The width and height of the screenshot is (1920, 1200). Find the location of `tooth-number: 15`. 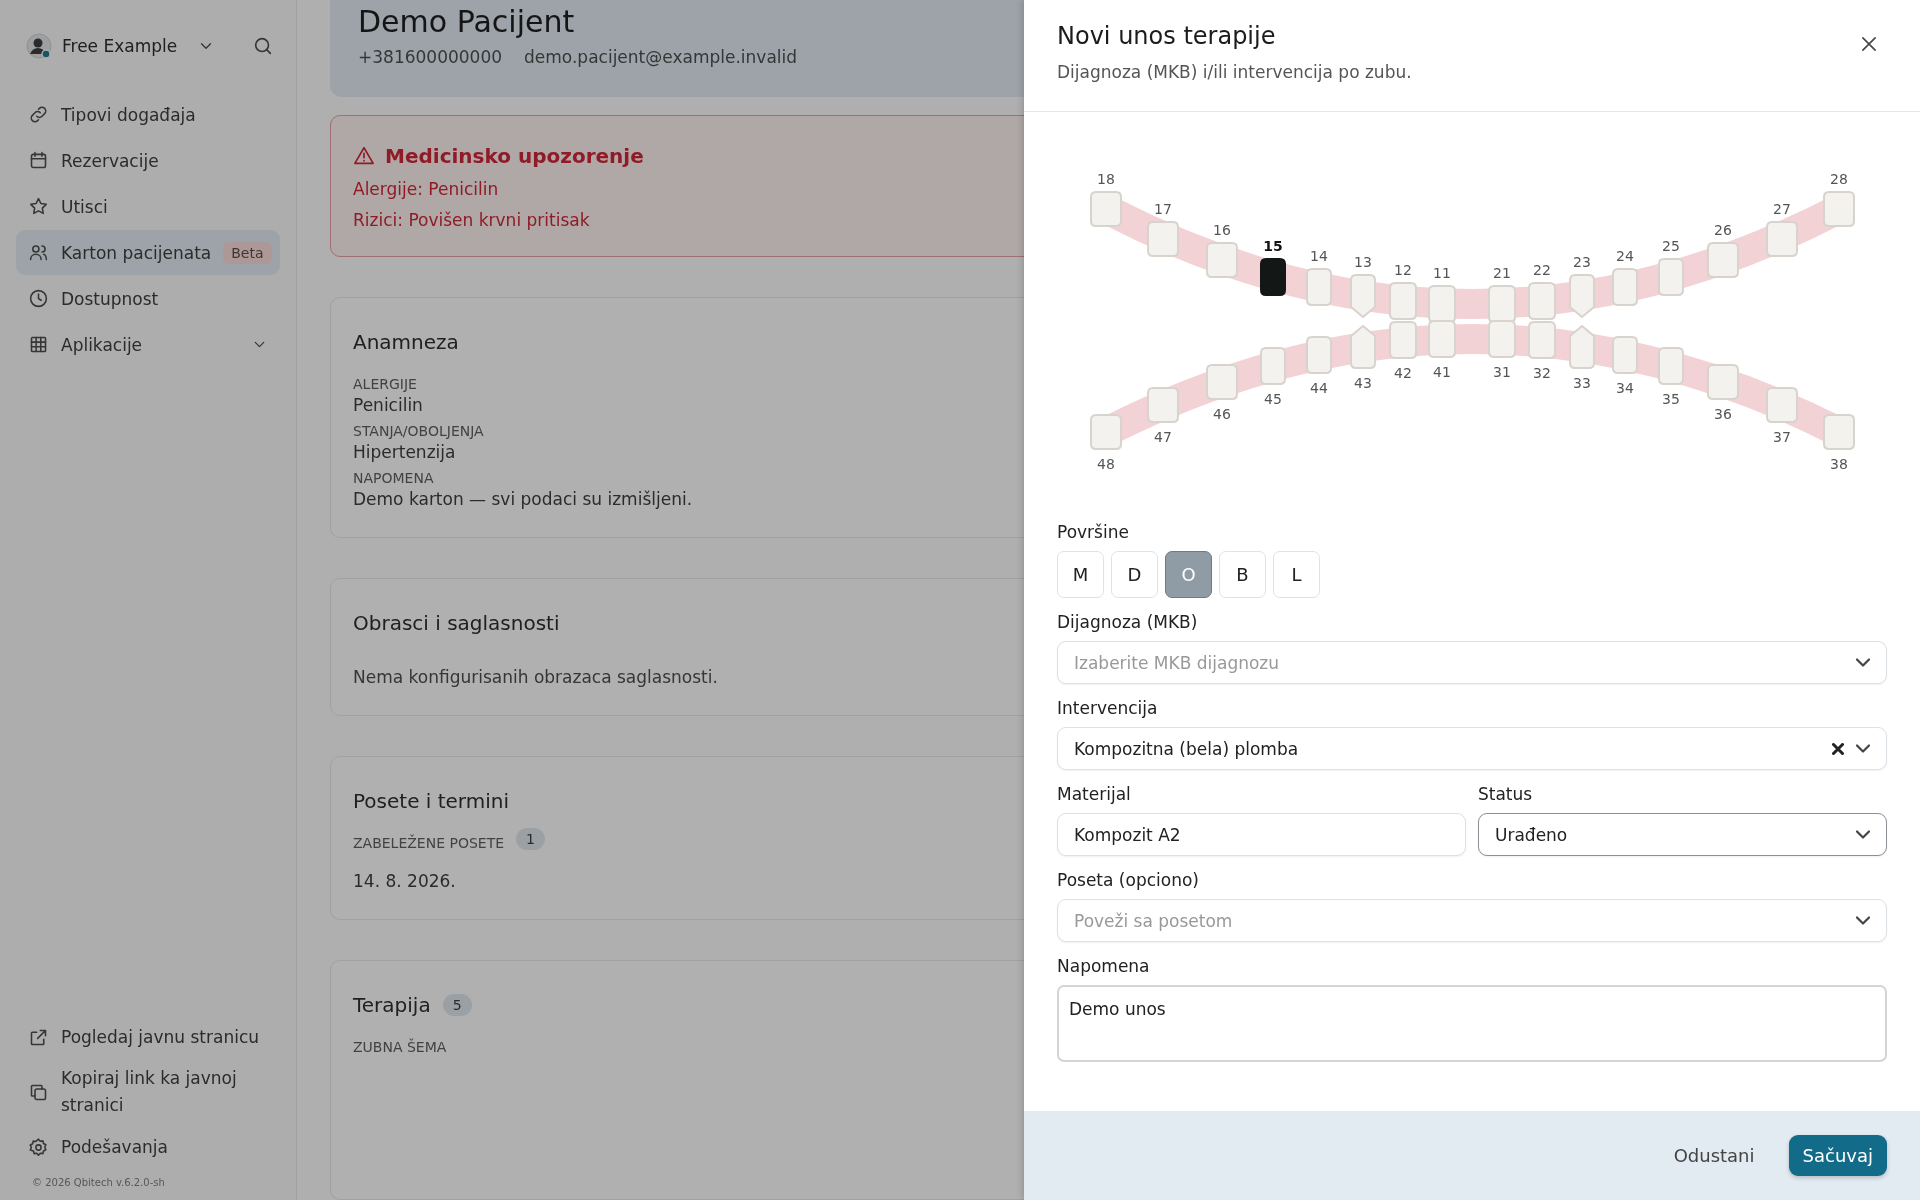

tooth-number: 15 is located at coordinates (1273, 246).